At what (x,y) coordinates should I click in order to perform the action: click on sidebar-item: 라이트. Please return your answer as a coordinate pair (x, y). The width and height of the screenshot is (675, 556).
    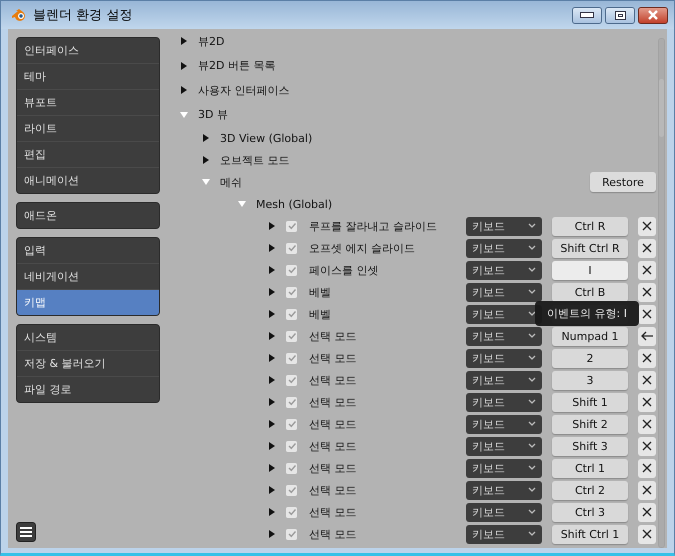
    Looking at the image, I should click on (88, 128).